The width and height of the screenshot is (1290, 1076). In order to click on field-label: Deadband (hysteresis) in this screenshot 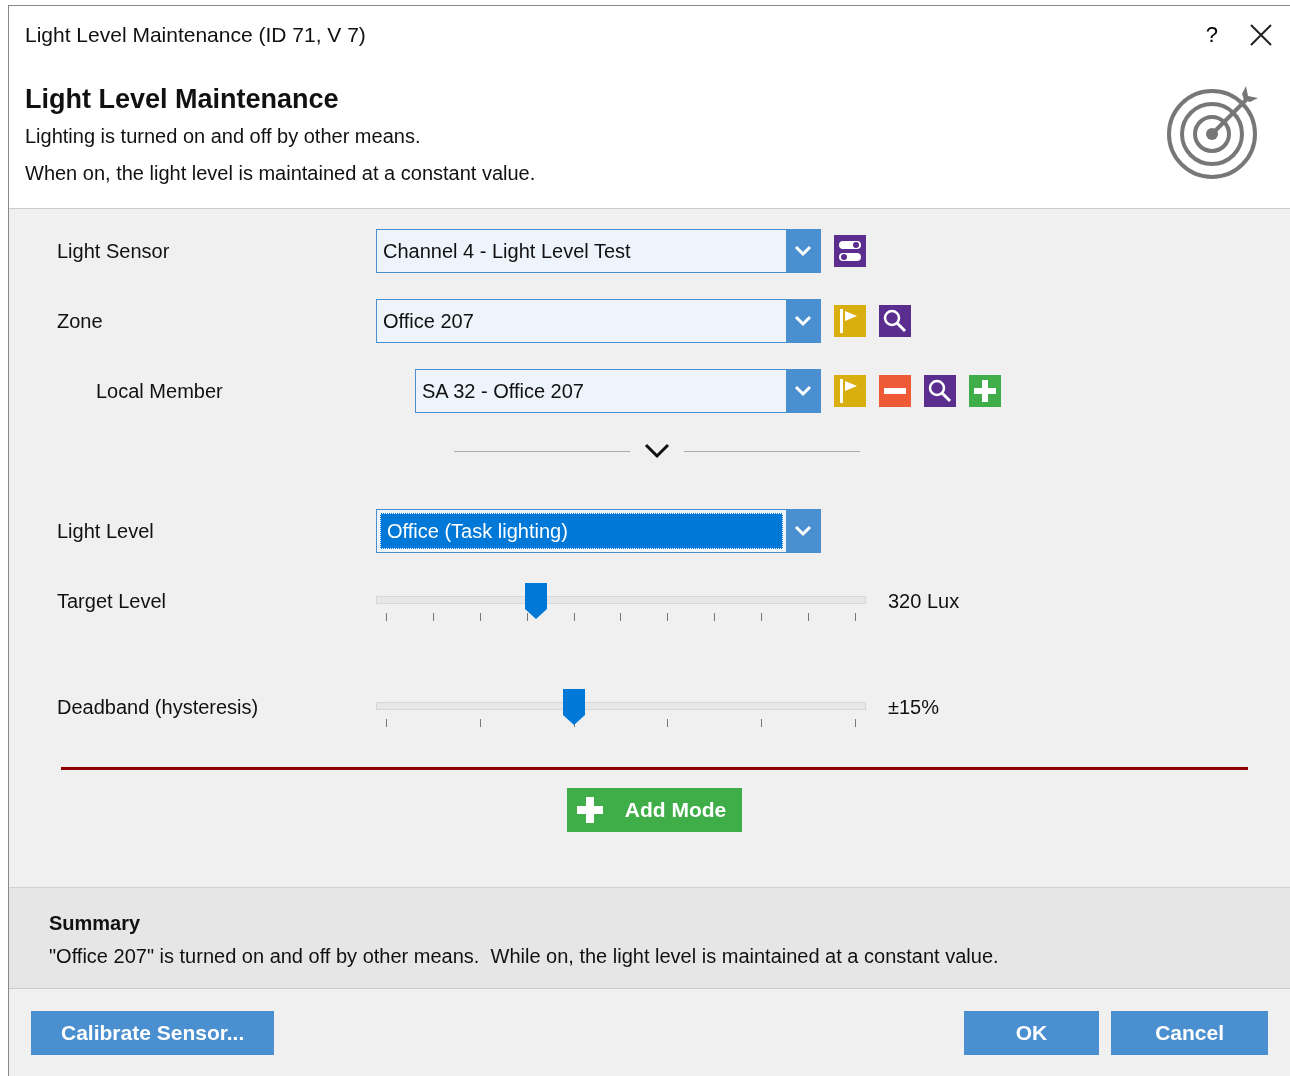, I will do `click(158, 707)`.